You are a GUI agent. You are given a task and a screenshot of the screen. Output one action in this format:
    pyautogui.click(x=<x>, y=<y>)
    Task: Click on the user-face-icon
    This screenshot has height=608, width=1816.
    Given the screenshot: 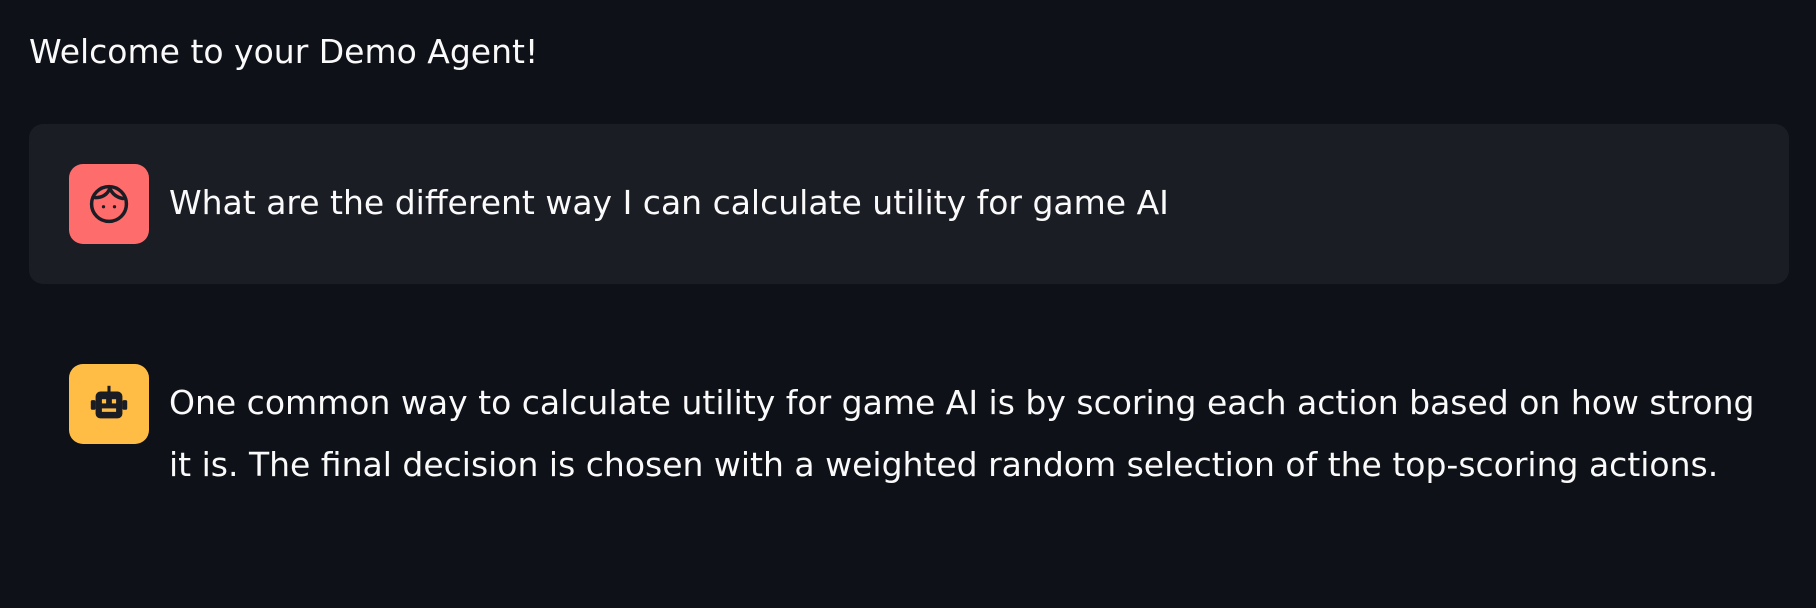 What is the action you would take?
    pyautogui.click(x=109, y=204)
    